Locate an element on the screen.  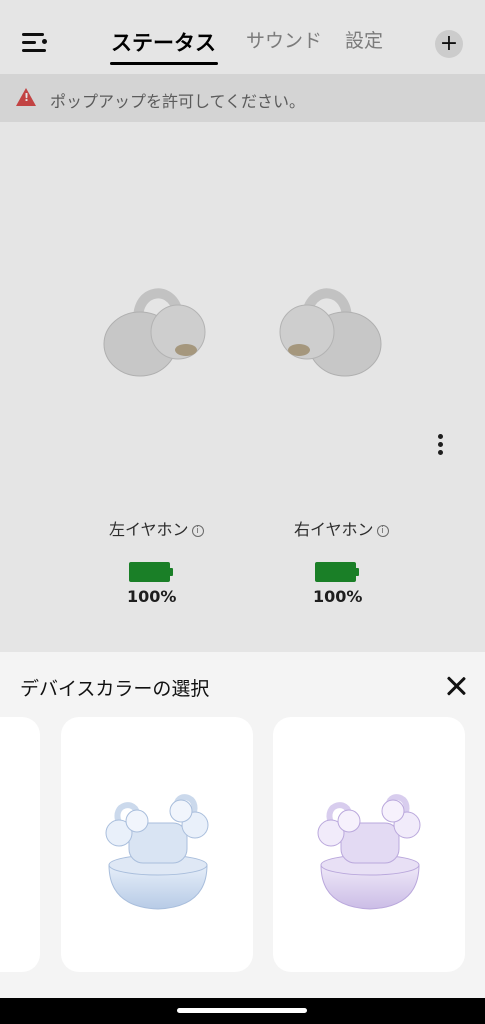
blue-earbuds-case-image is located at coordinates (157, 852).